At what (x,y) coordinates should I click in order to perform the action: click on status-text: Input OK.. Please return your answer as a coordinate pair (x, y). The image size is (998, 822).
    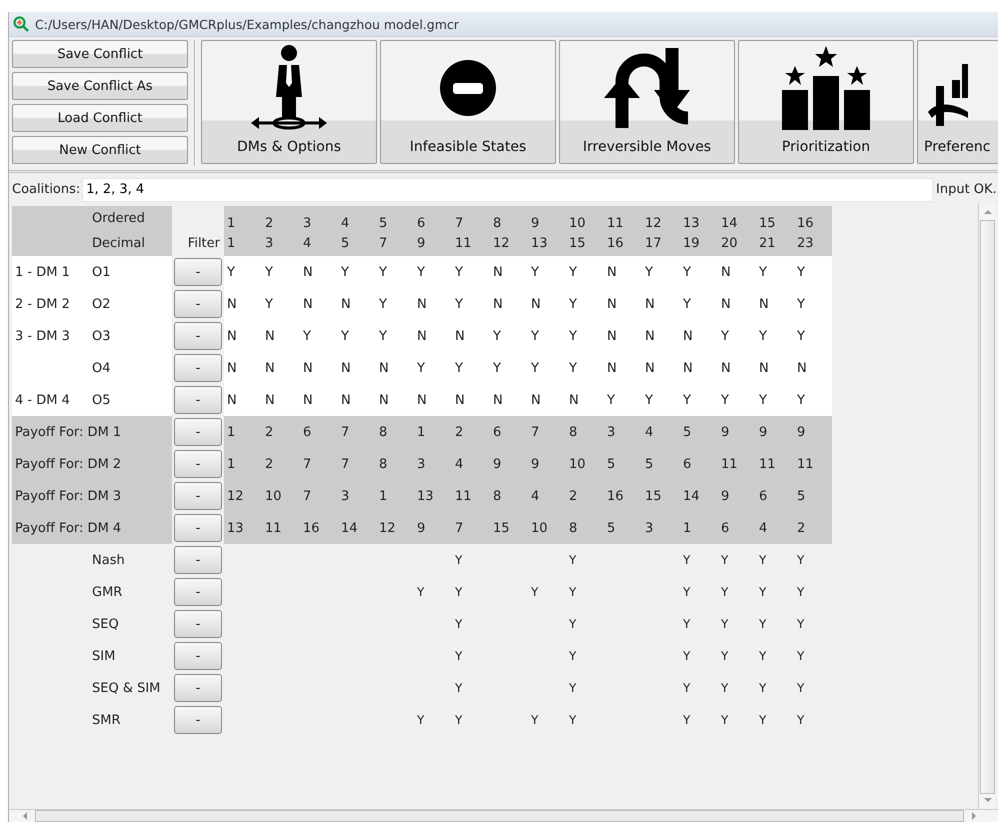
    Looking at the image, I should click on (966, 189).